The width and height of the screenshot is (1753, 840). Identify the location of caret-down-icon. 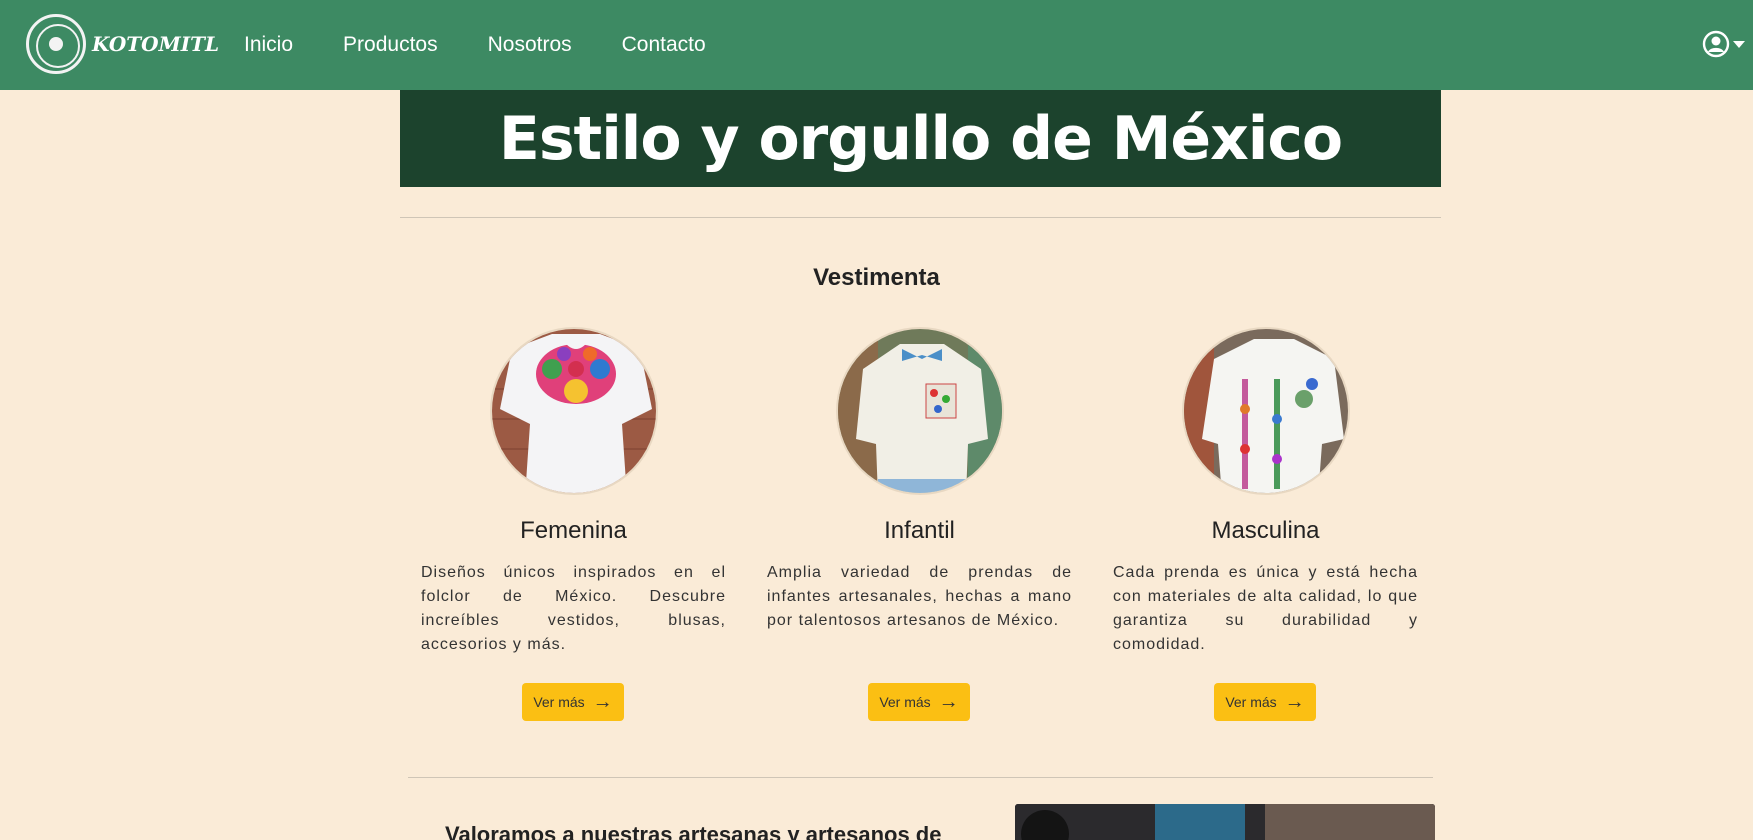
(1739, 44).